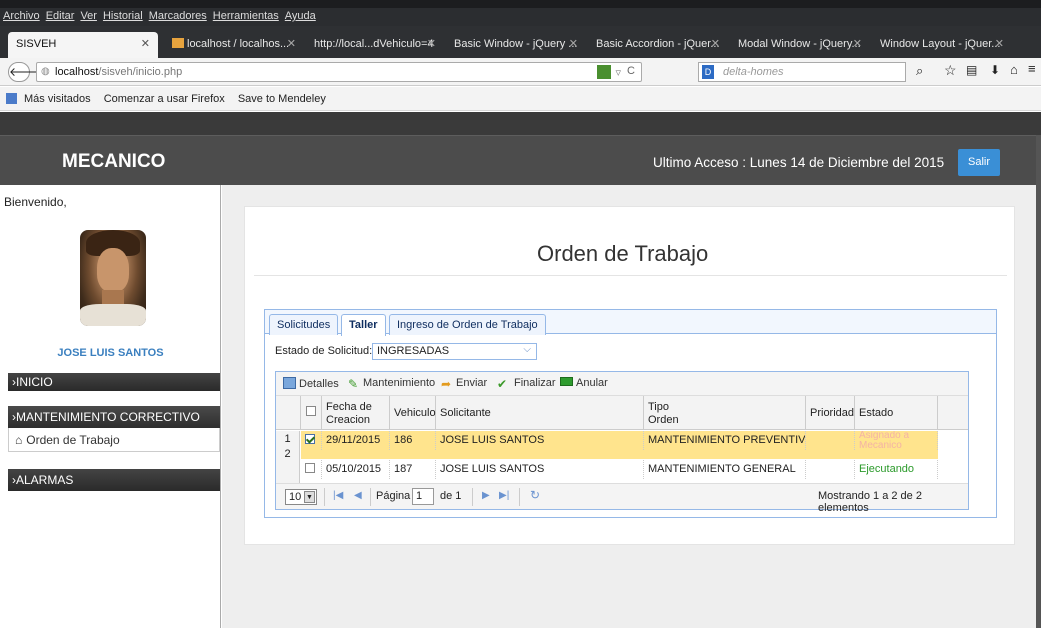 The image size is (1041, 628). What do you see at coordinates (464, 384) in the screenshot?
I see `enviar-button: ➦ Enviar` at bounding box center [464, 384].